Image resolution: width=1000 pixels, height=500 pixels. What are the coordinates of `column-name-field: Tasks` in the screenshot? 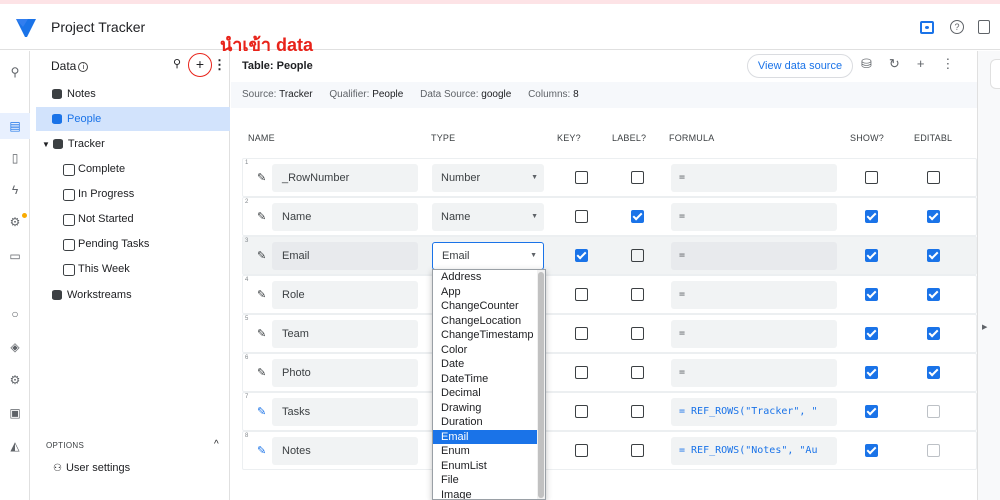 It's located at (345, 412).